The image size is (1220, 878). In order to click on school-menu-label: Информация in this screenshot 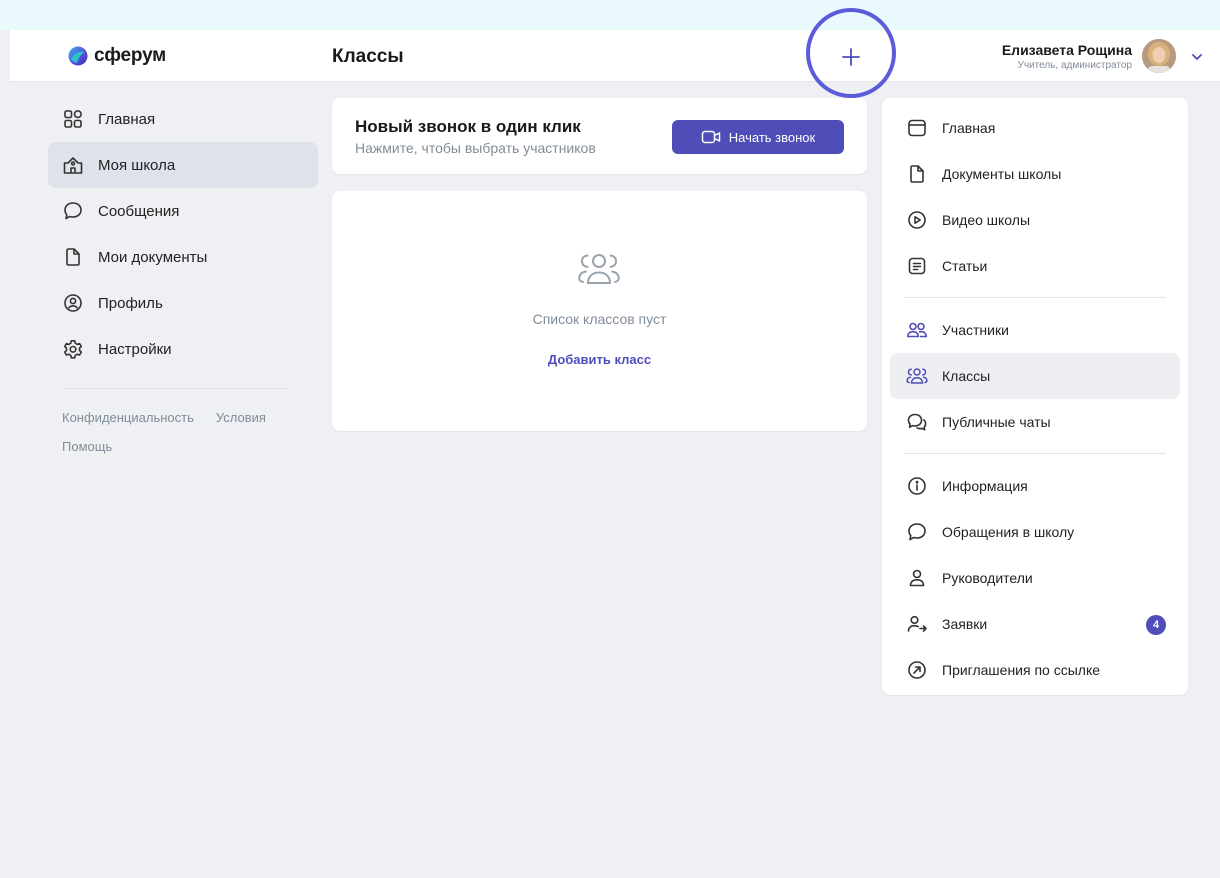, I will do `click(985, 486)`.